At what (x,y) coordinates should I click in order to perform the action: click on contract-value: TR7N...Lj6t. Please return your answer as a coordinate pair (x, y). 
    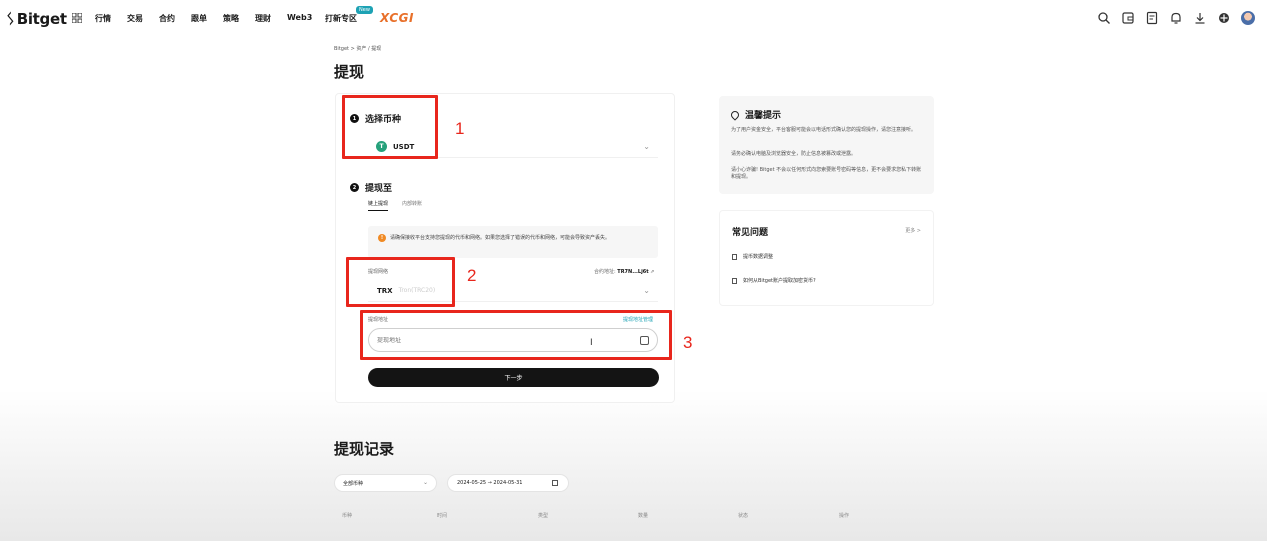
    Looking at the image, I should click on (633, 272).